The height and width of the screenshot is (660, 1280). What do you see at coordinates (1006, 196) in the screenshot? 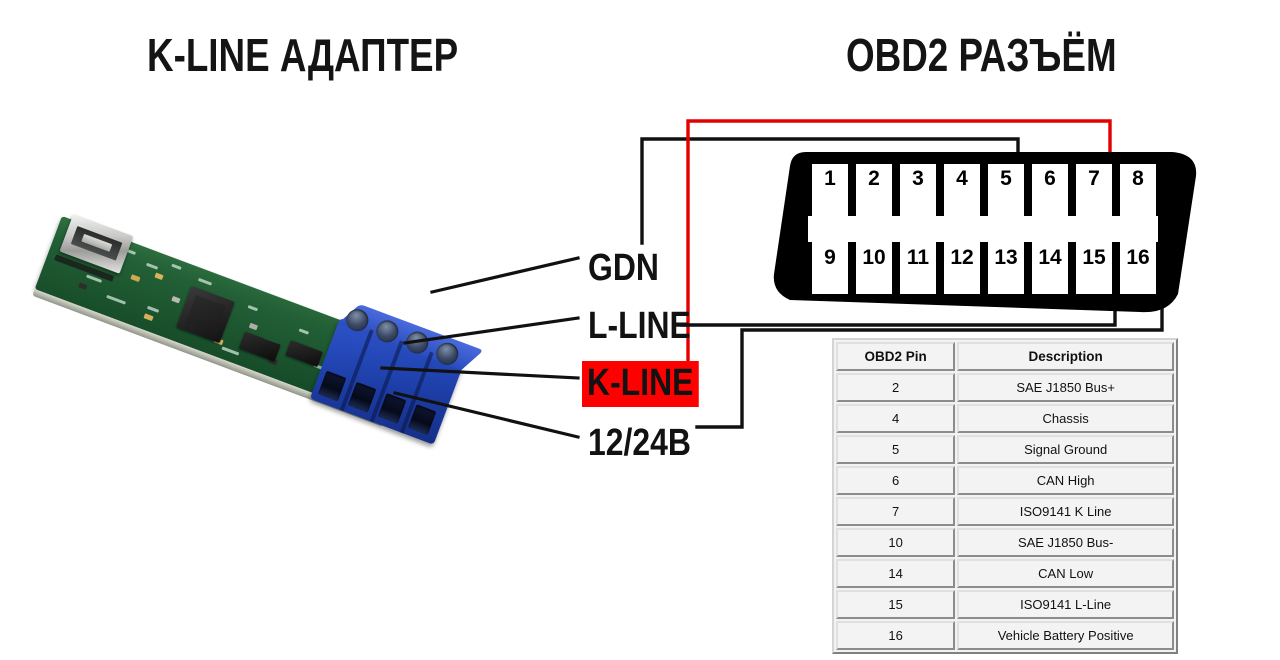
I see `connector-pin-5: 5` at bounding box center [1006, 196].